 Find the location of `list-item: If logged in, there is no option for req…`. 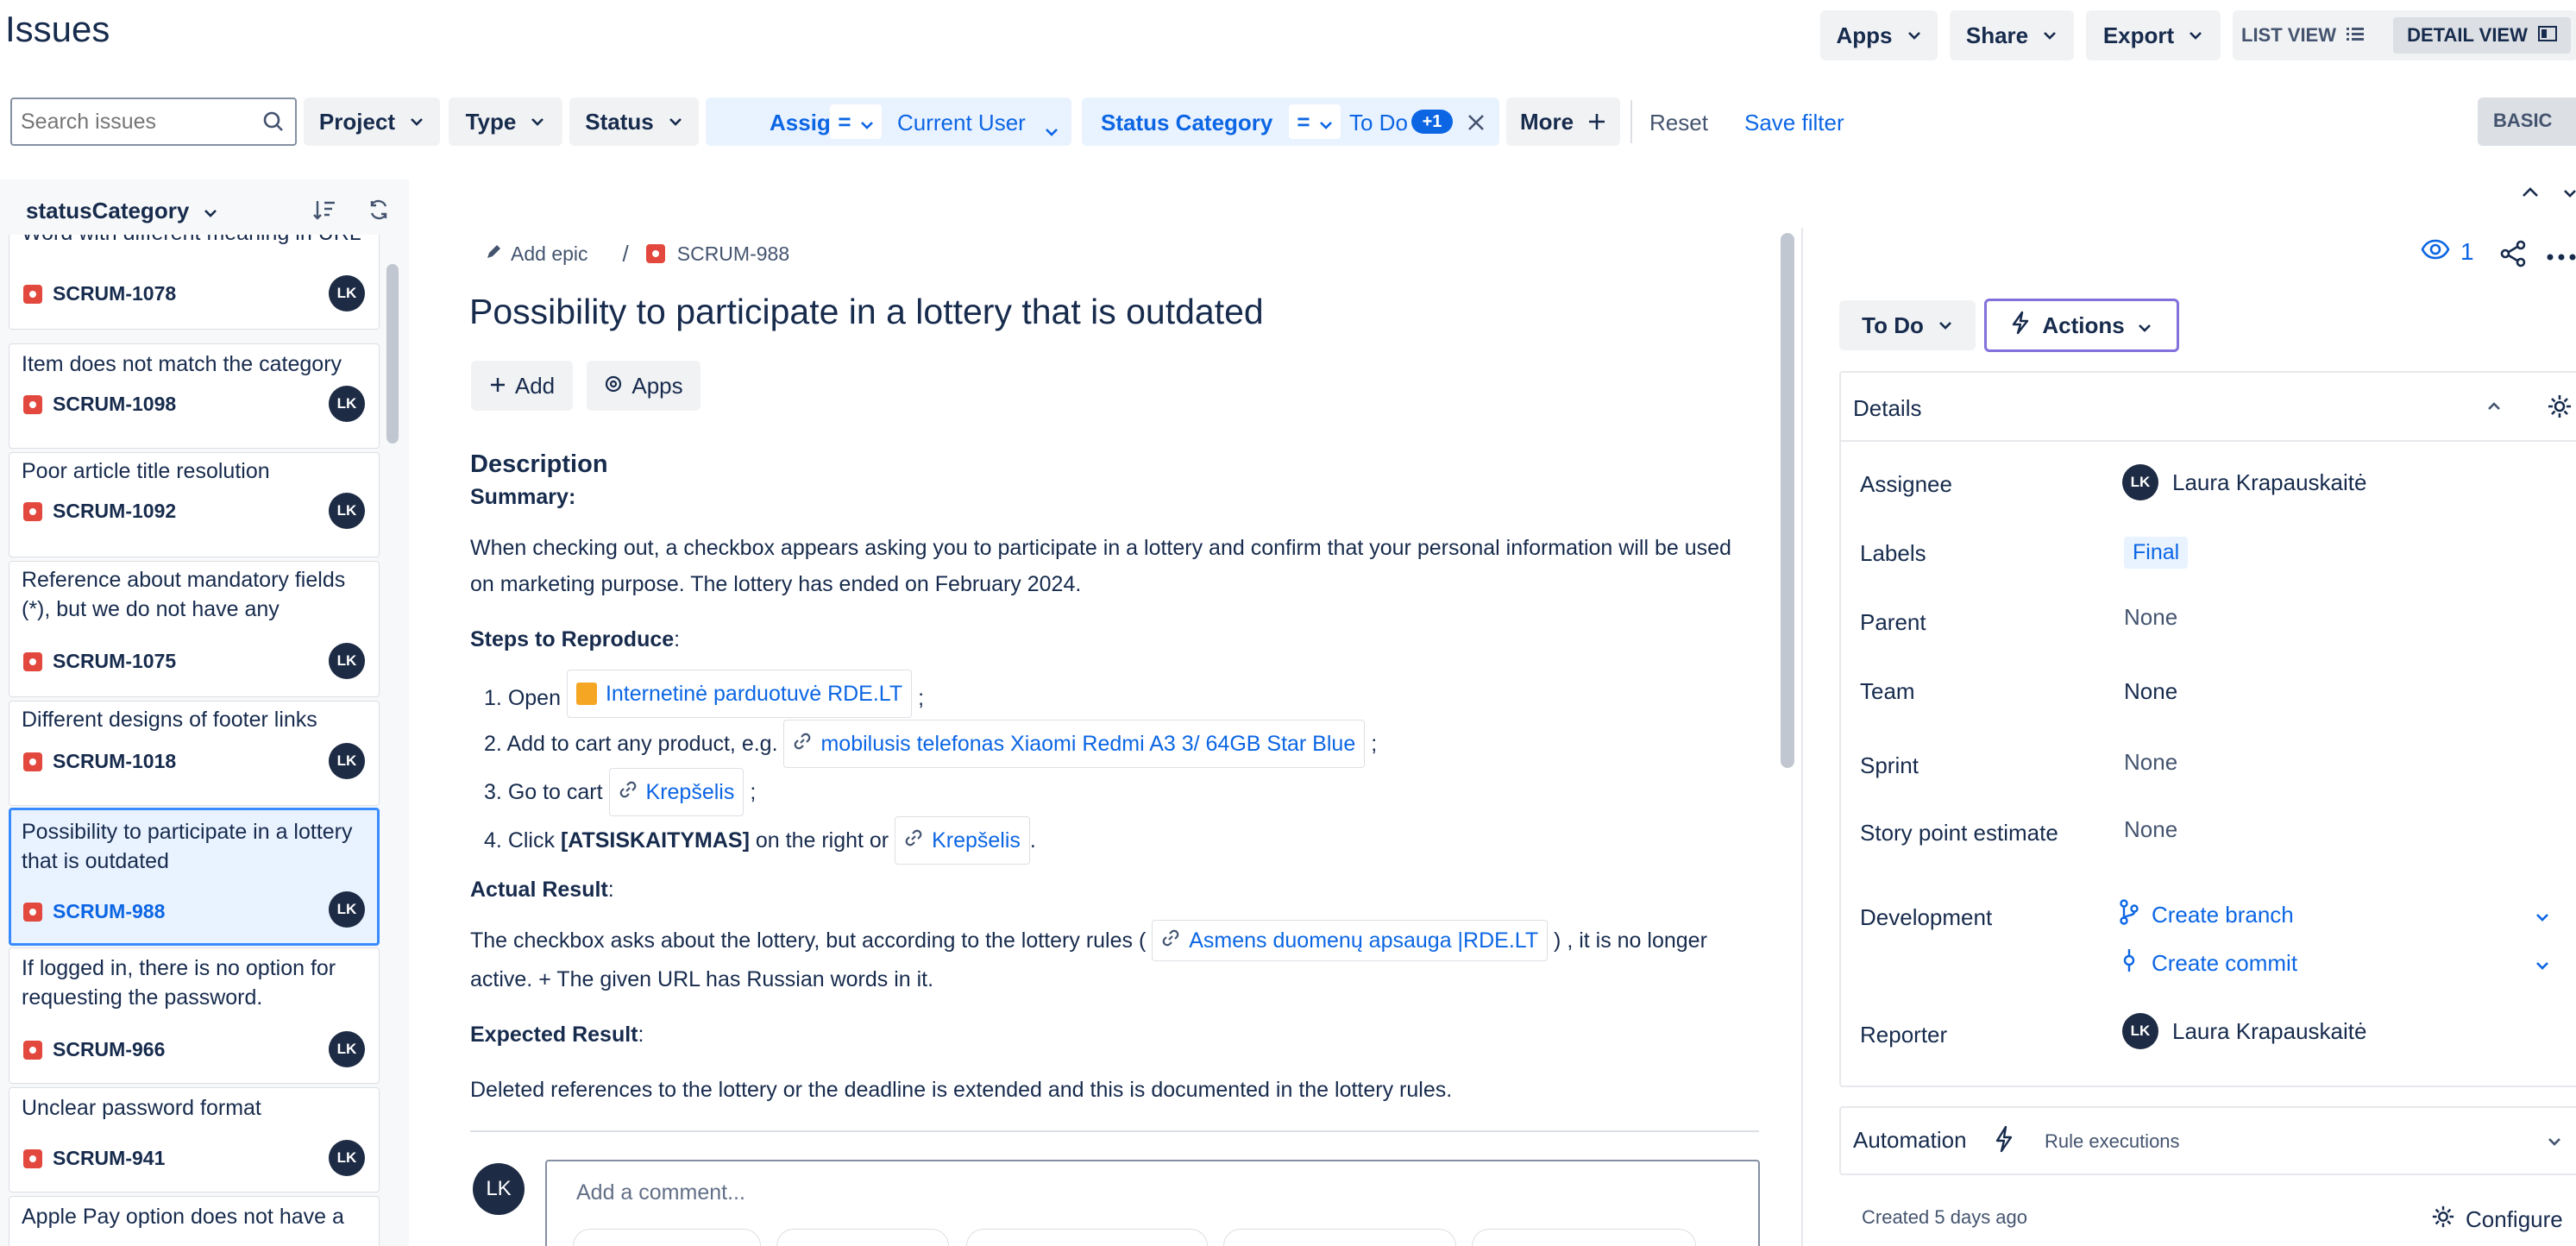

list-item: If logged in, there is no option for req… is located at coordinates (194, 1015).